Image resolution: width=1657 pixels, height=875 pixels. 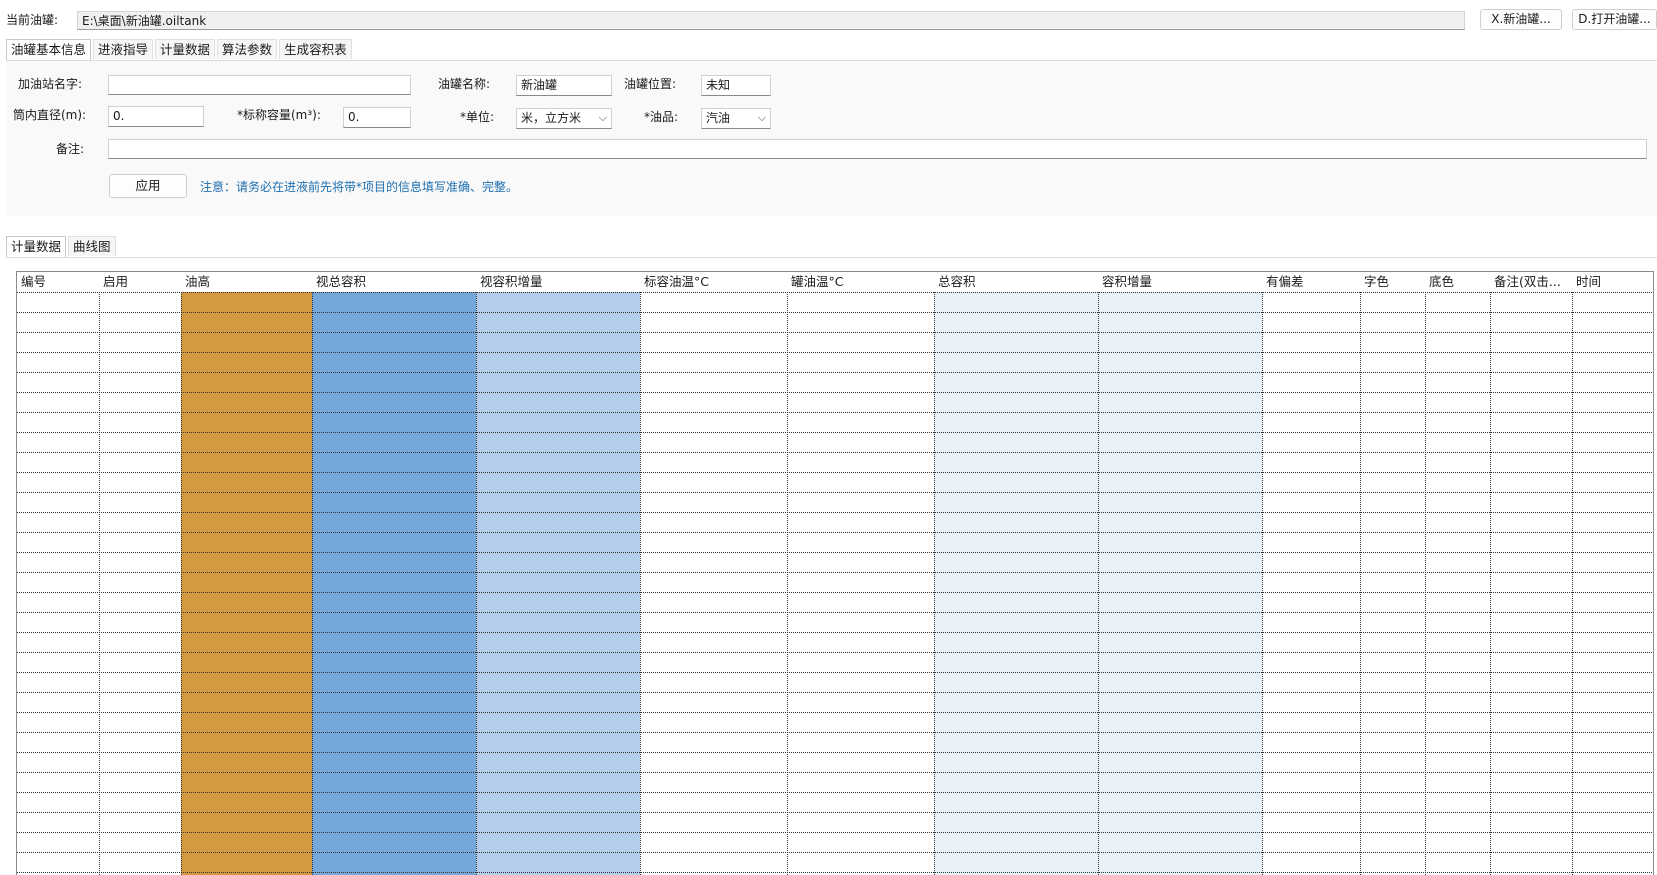 What do you see at coordinates (58, 282) in the screenshot?
I see `column-header: 编号` at bounding box center [58, 282].